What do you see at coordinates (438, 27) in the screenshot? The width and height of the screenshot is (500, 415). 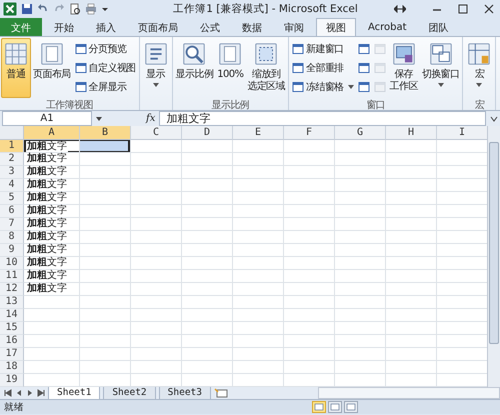 I see `ribbon-tab: 团队` at bounding box center [438, 27].